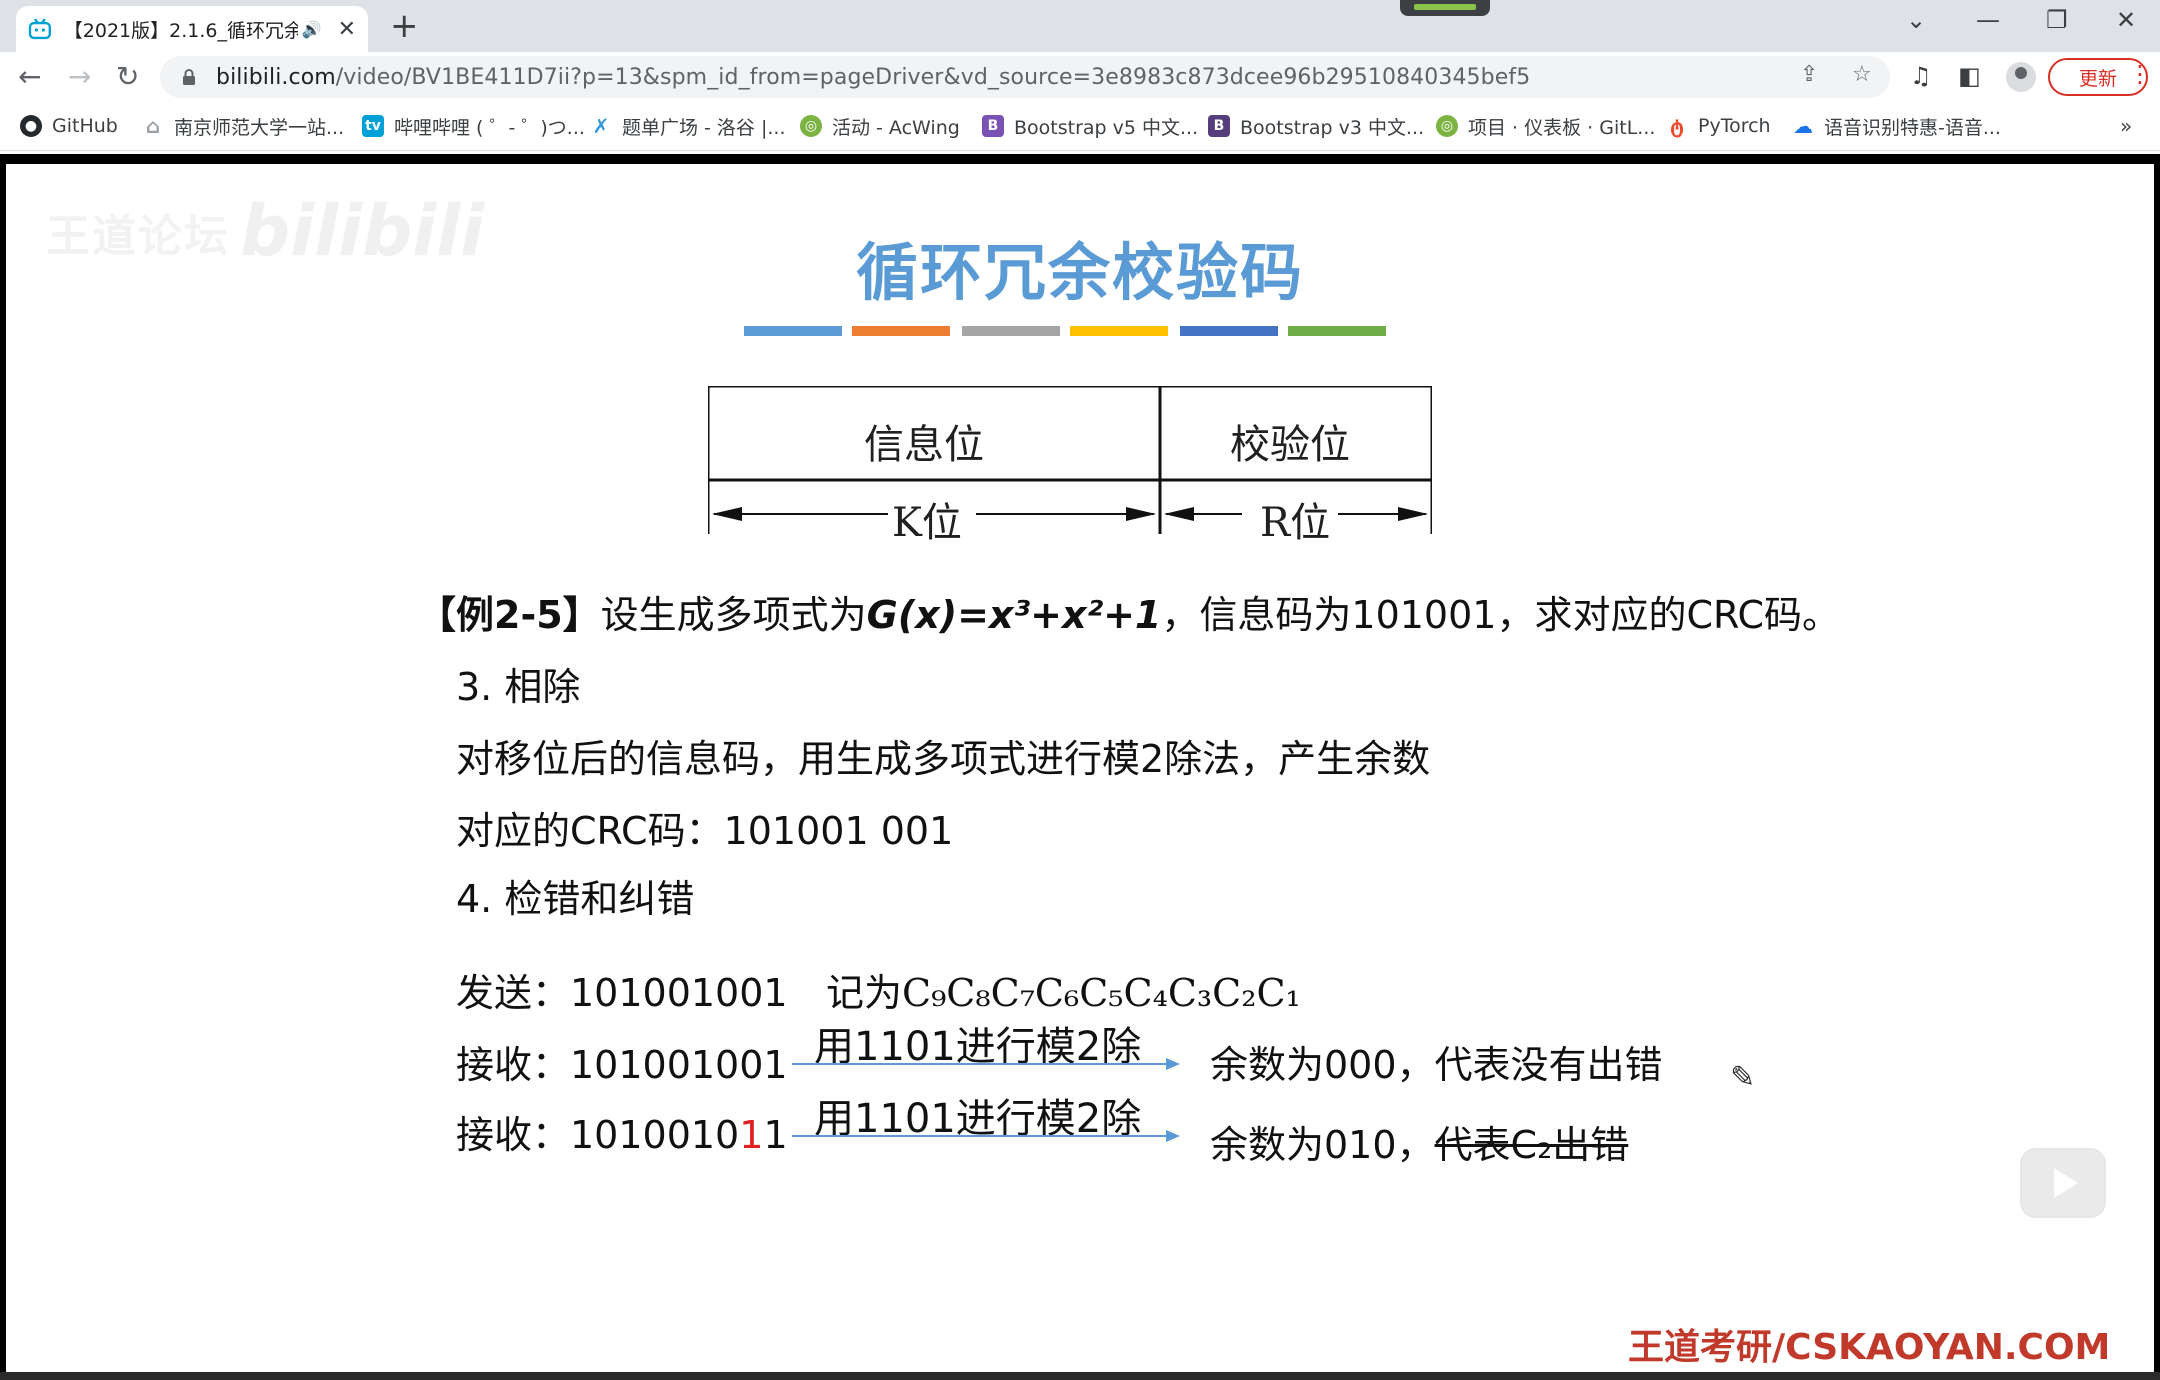  Describe the element at coordinates (189, 77) in the screenshot. I see `lock-icon` at that location.